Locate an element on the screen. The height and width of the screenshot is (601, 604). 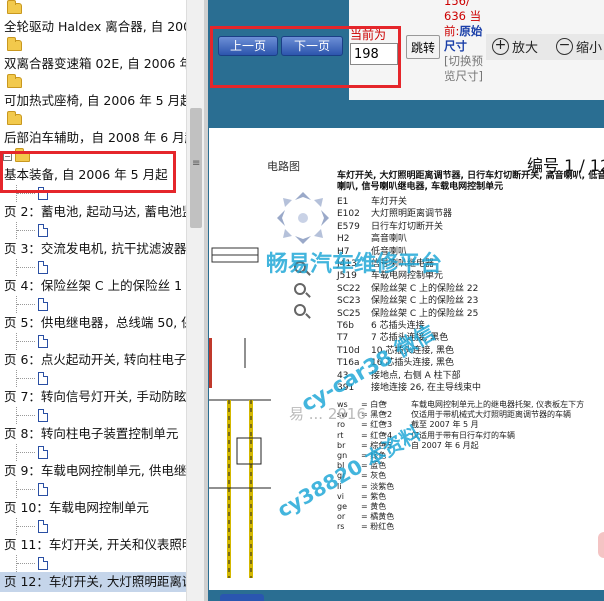
note-row: ro = 红色 *3 截至 2007 年 5 月 is located at coordinates (470, 425).